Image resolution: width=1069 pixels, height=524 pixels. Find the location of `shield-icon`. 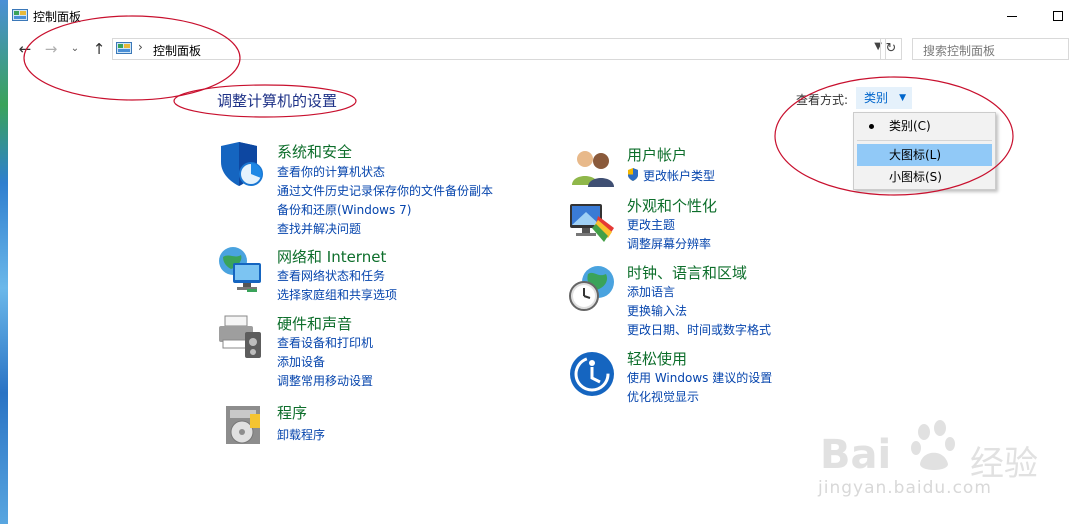

shield-icon is located at coordinates (241, 164).